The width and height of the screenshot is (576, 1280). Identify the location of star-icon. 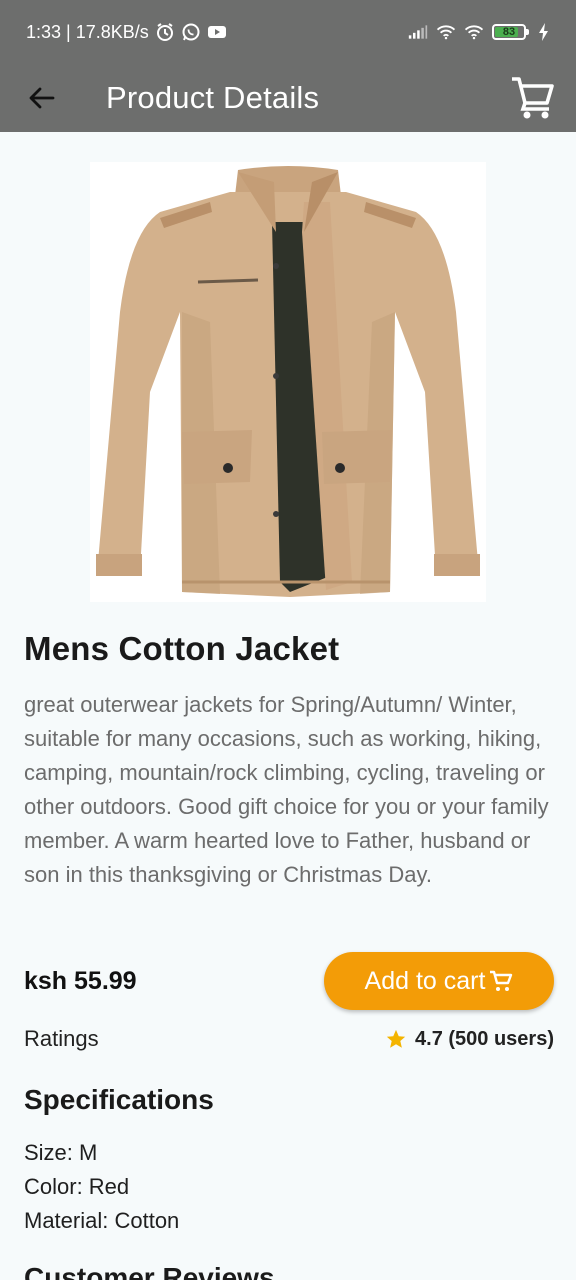
(396, 1038).